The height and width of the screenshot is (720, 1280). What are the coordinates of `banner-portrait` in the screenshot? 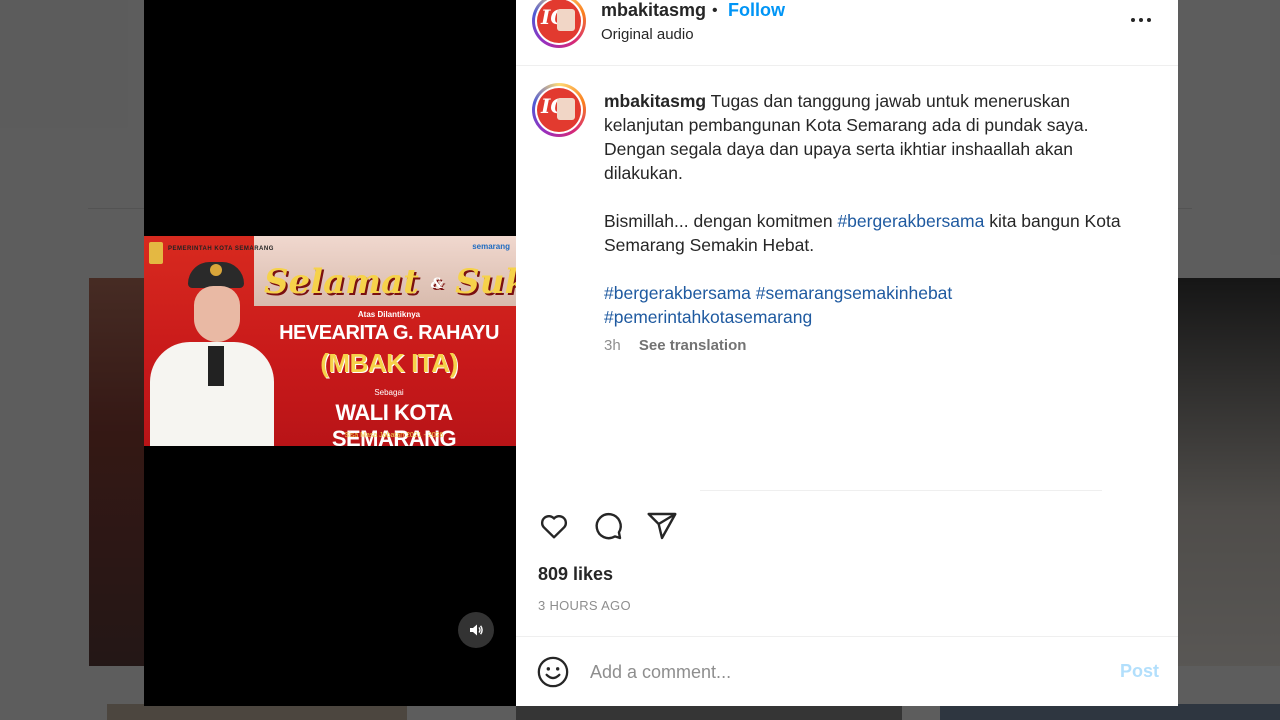 It's located at (212, 352).